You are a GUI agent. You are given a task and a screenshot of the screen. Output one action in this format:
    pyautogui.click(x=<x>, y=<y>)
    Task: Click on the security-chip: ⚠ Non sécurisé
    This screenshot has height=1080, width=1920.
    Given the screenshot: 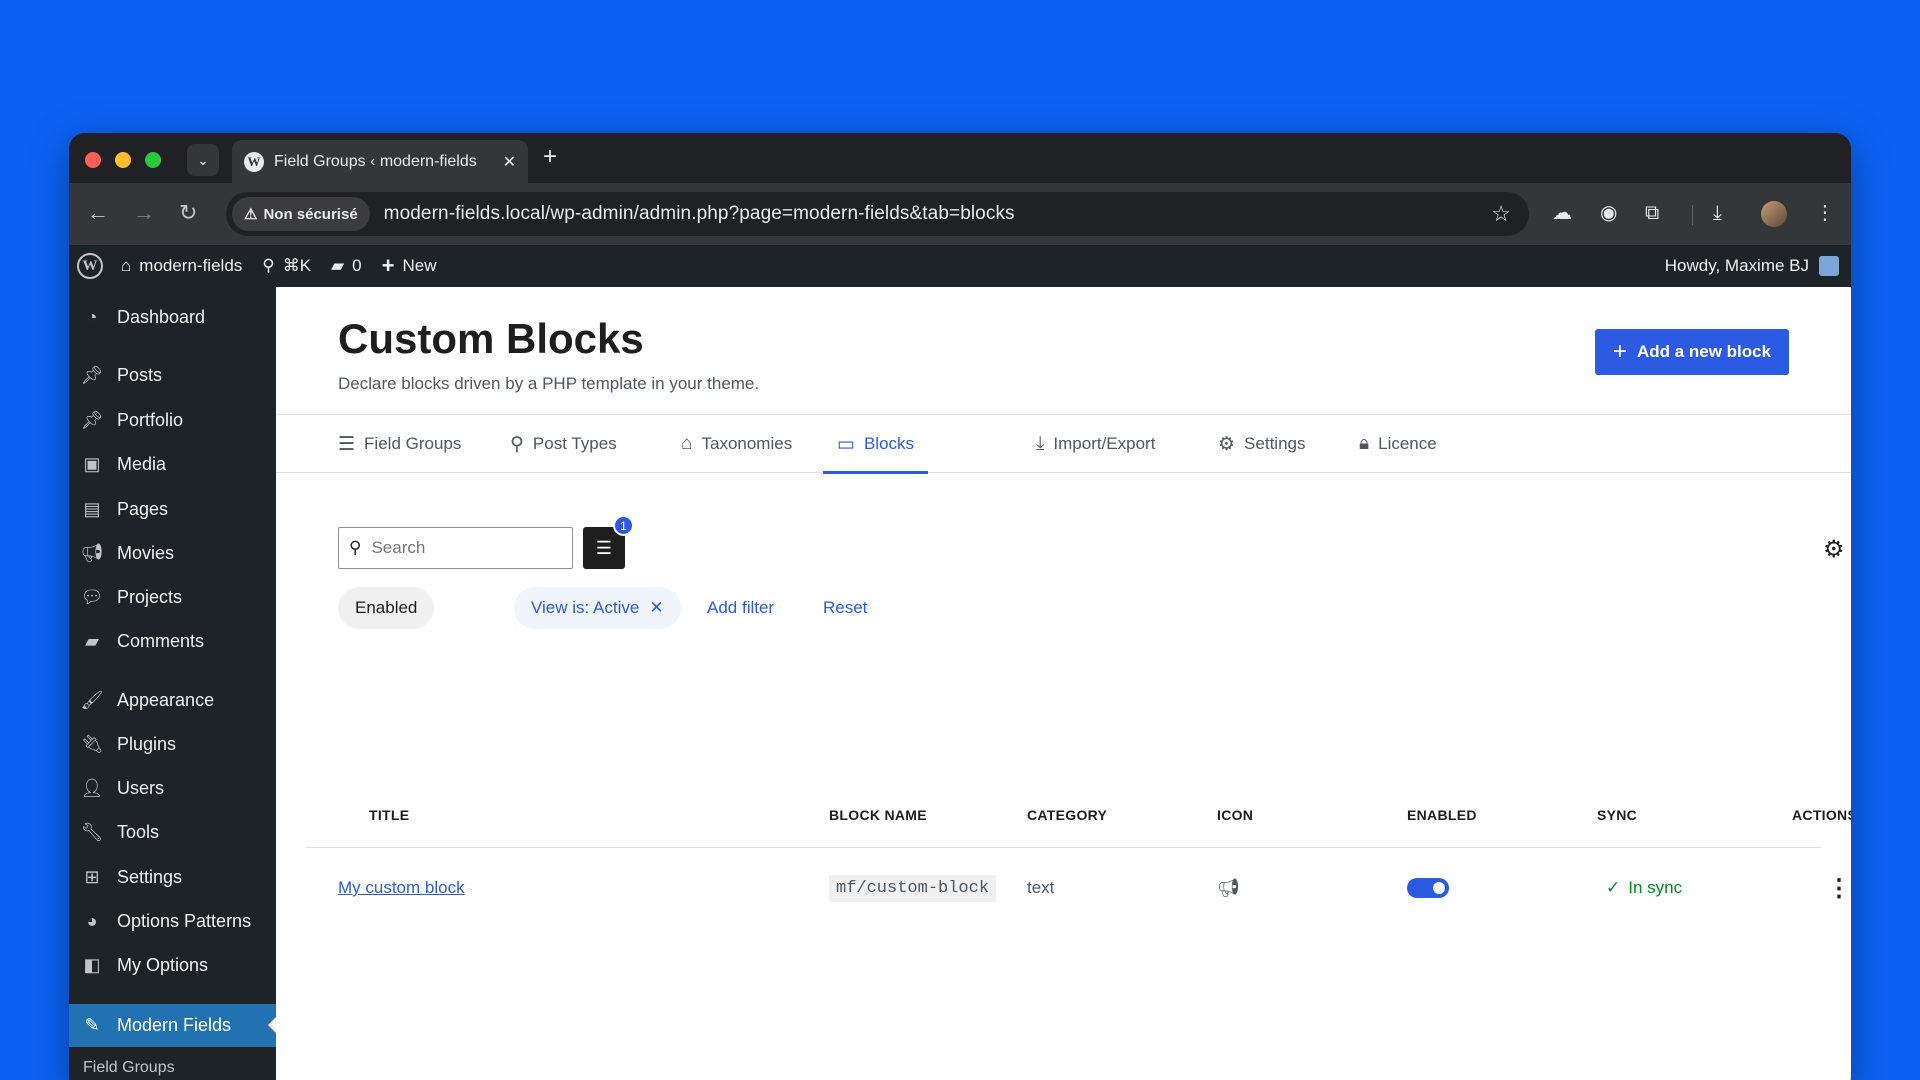 What is the action you would take?
    pyautogui.click(x=301, y=214)
    